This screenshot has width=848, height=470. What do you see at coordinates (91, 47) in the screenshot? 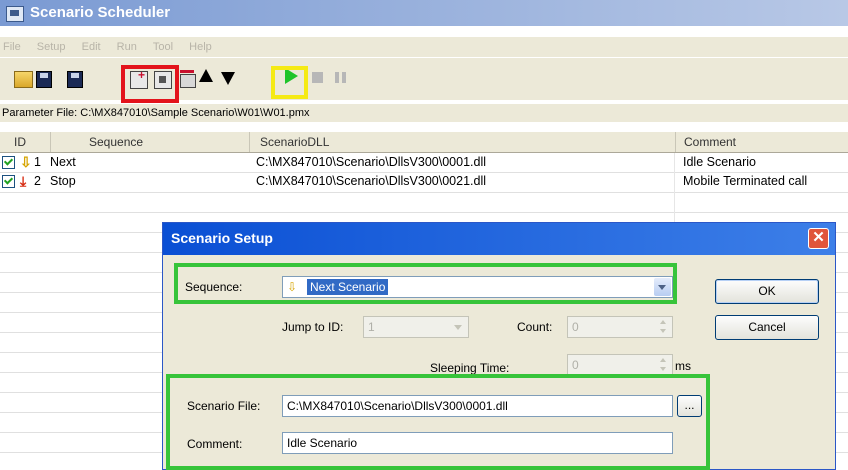
I see `menu-edit: Edit` at bounding box center [91, 47].